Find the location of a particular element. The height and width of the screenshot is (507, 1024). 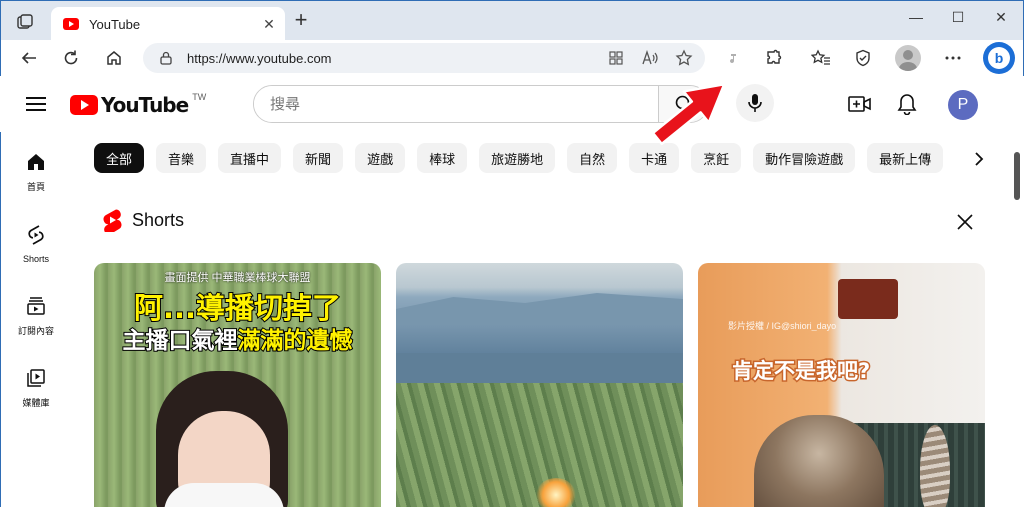

card-watermark: 影片授權 / IG@shiori_dayo is located at coordinates (782, 326).